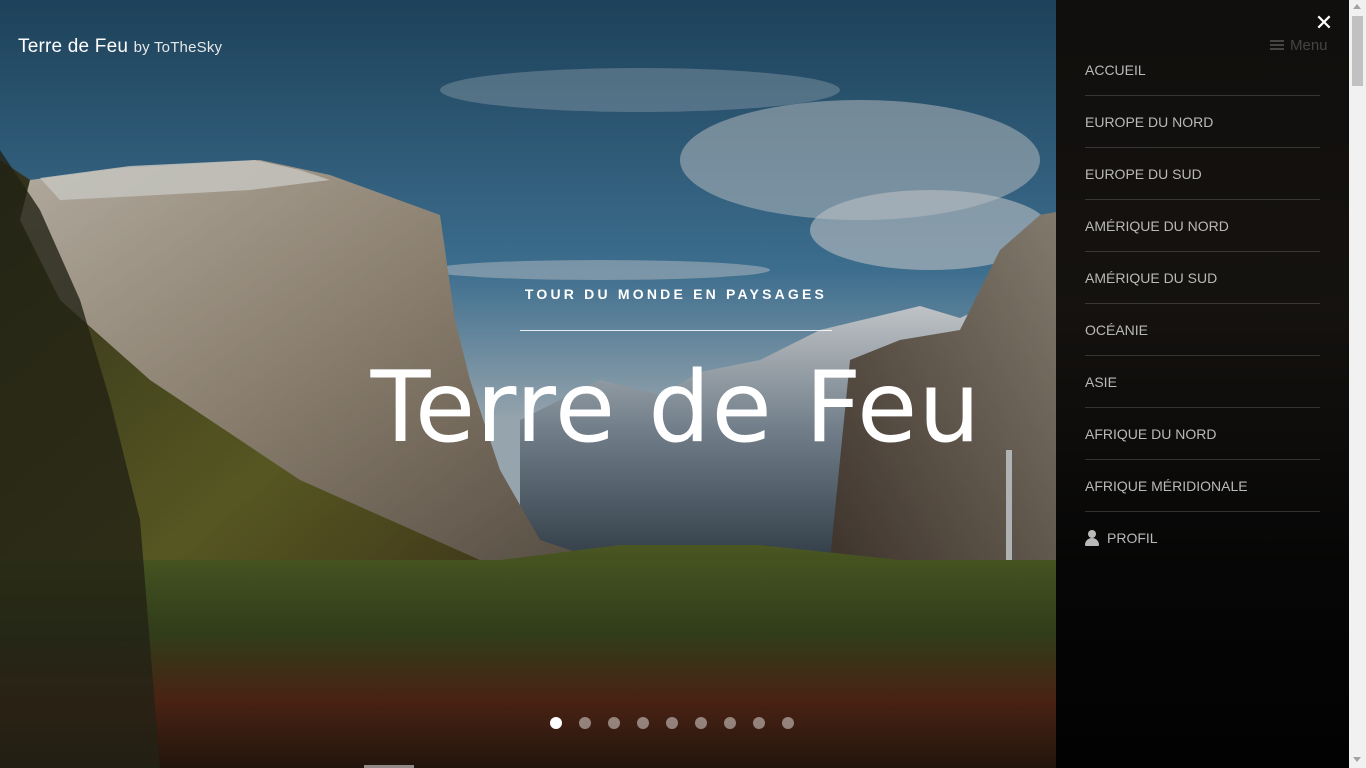  I want to click on menu-item-afrique-meridionale: AFRIQUE MÉRIDIONALE, so click(1202, 486).